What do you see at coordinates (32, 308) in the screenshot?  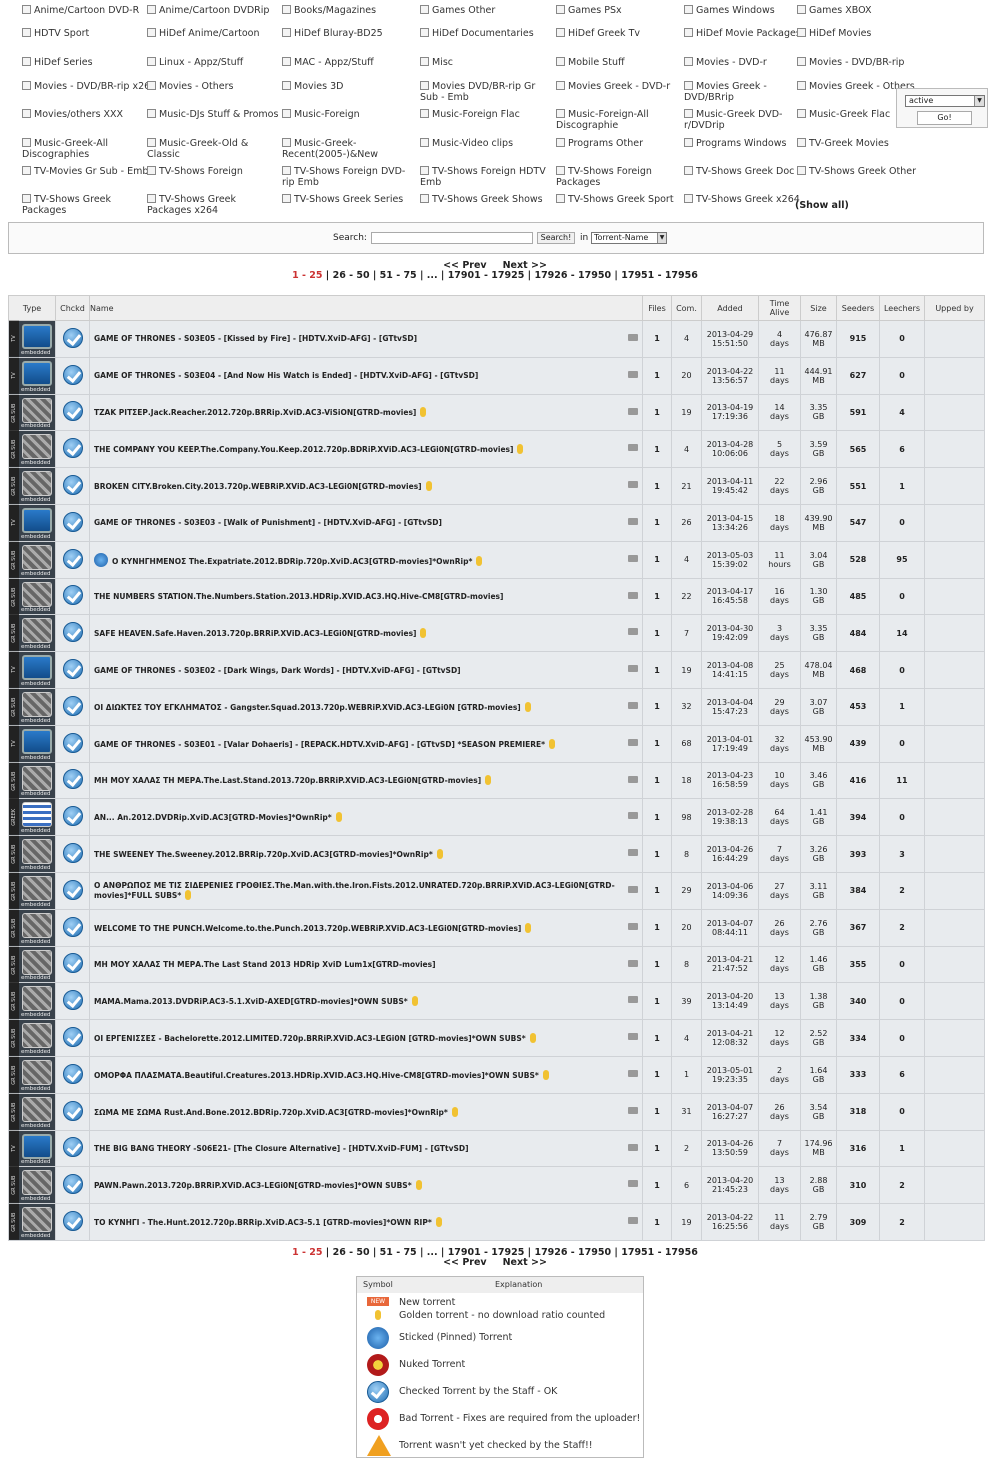 I see `column-header: Type` at bounding box center [32, 308].